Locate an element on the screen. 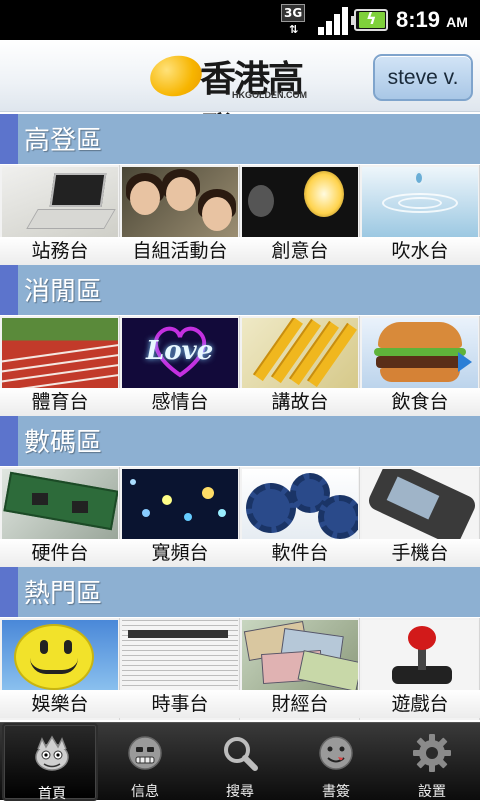 The height and width of the screenshot is (803, 480). banknotes-image is located at coordinates (300, 655).